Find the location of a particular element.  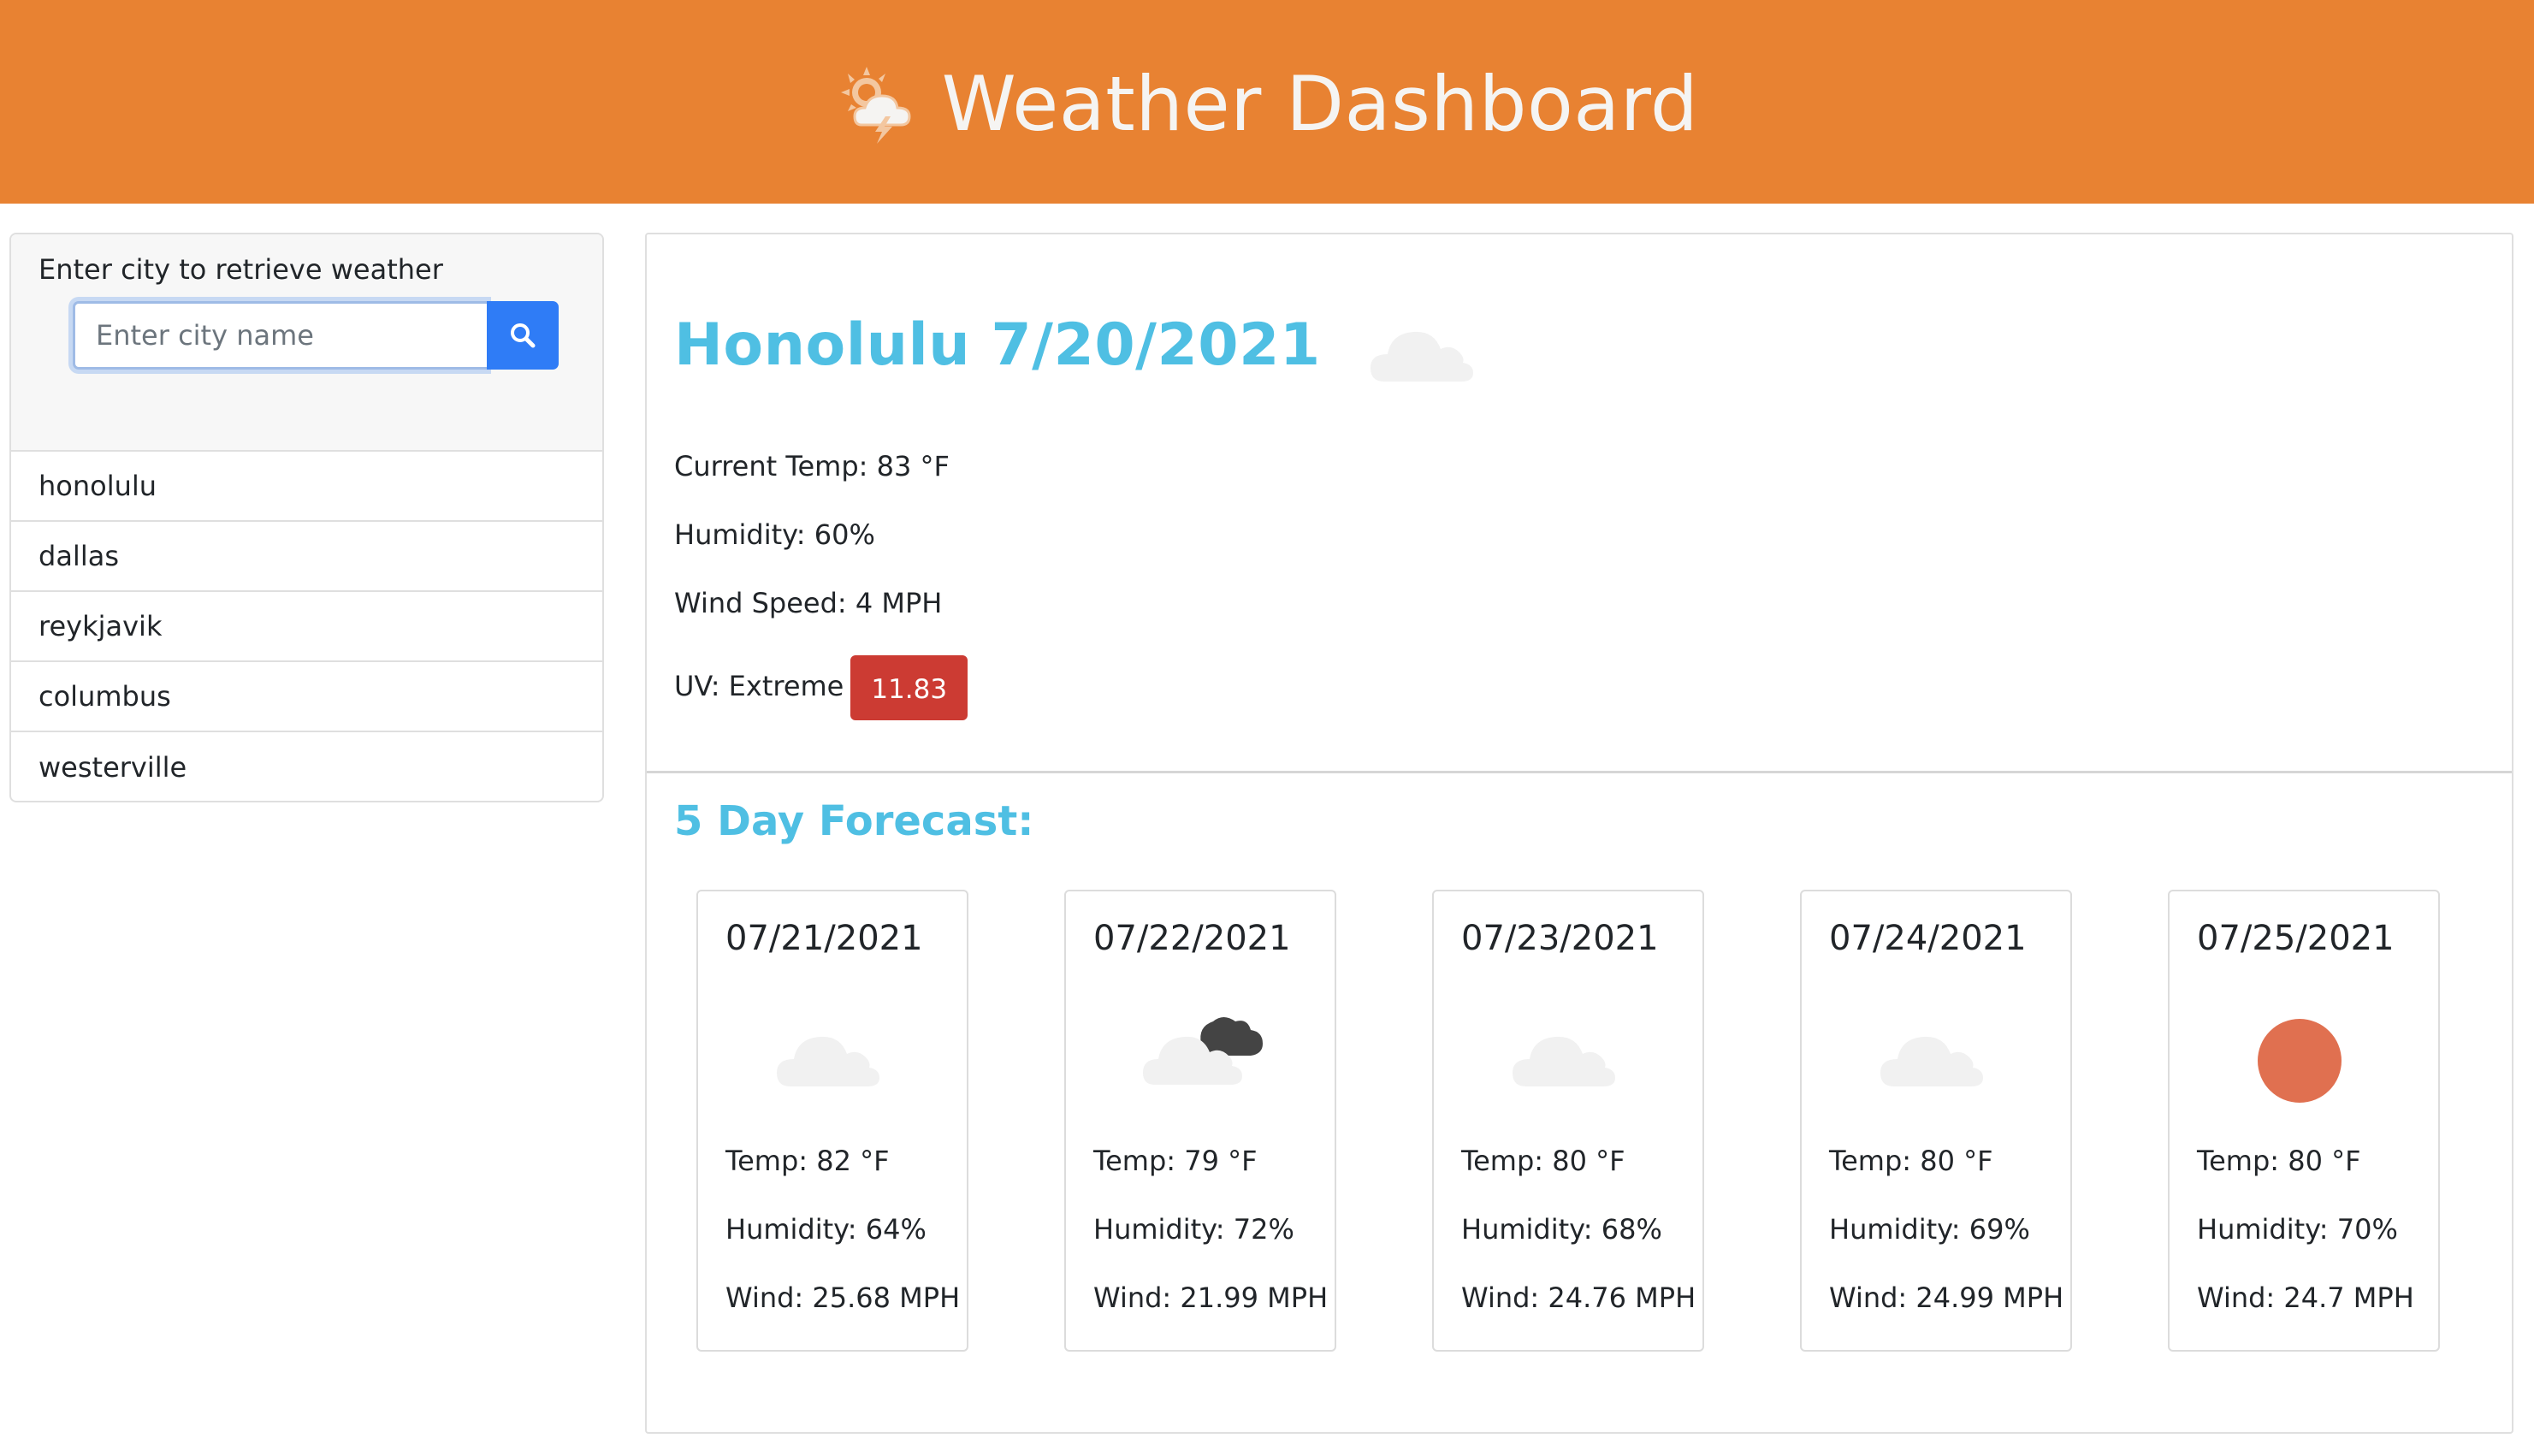

broken-clouds-icon is located at coordinates (1203, 1051).